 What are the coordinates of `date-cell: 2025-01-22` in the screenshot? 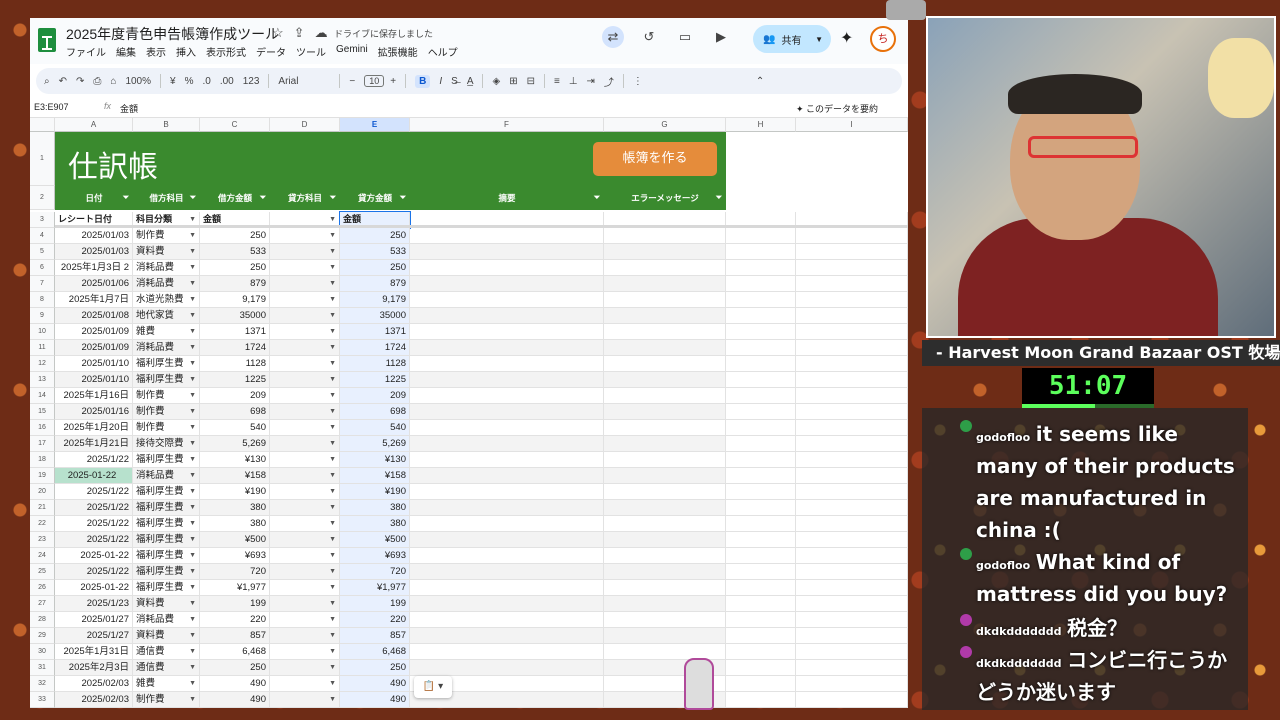 It's located at (94, 476).